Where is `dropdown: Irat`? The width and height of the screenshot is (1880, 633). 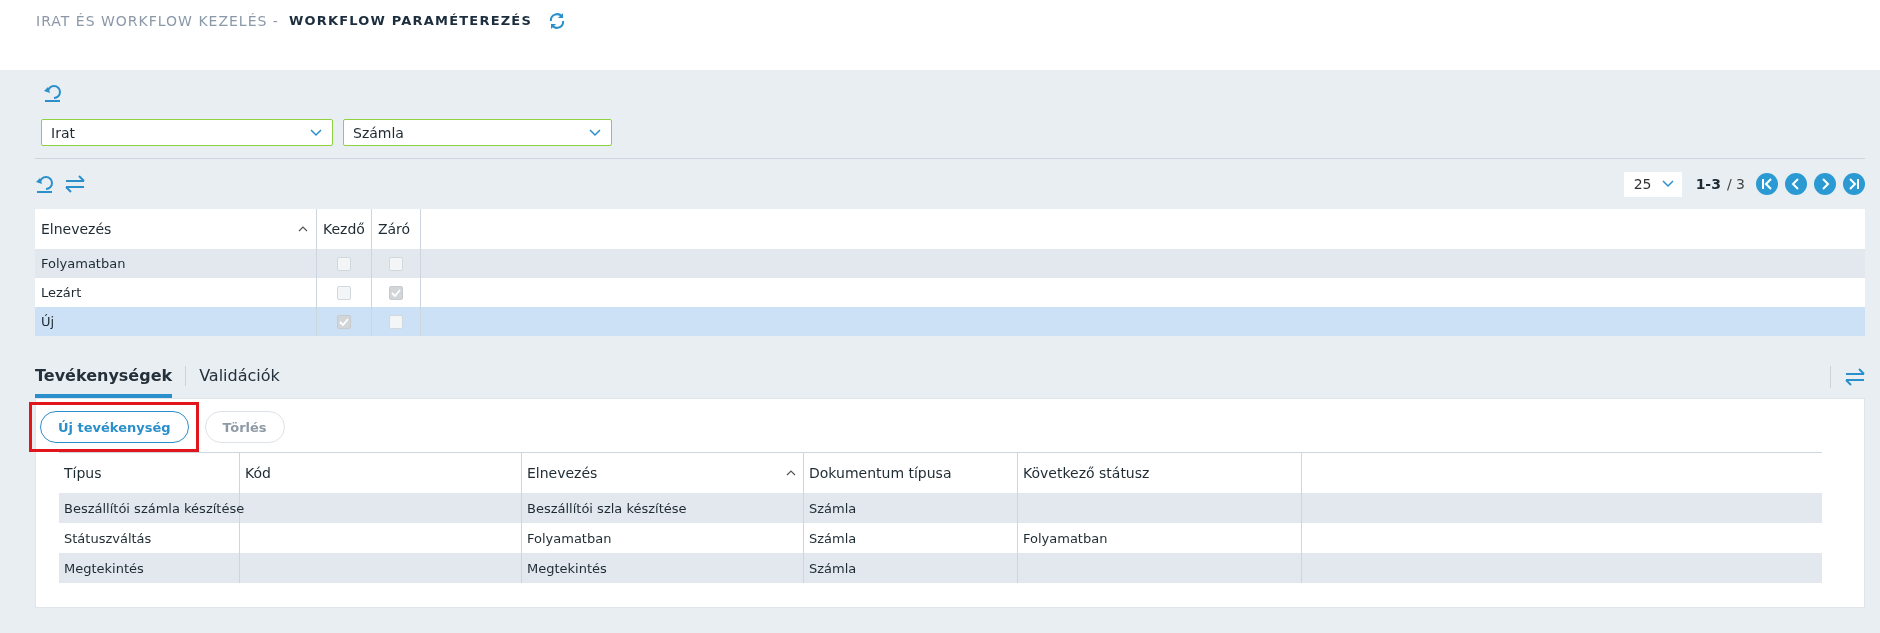
dropdown: Irat is located at coordinates (187, 132).